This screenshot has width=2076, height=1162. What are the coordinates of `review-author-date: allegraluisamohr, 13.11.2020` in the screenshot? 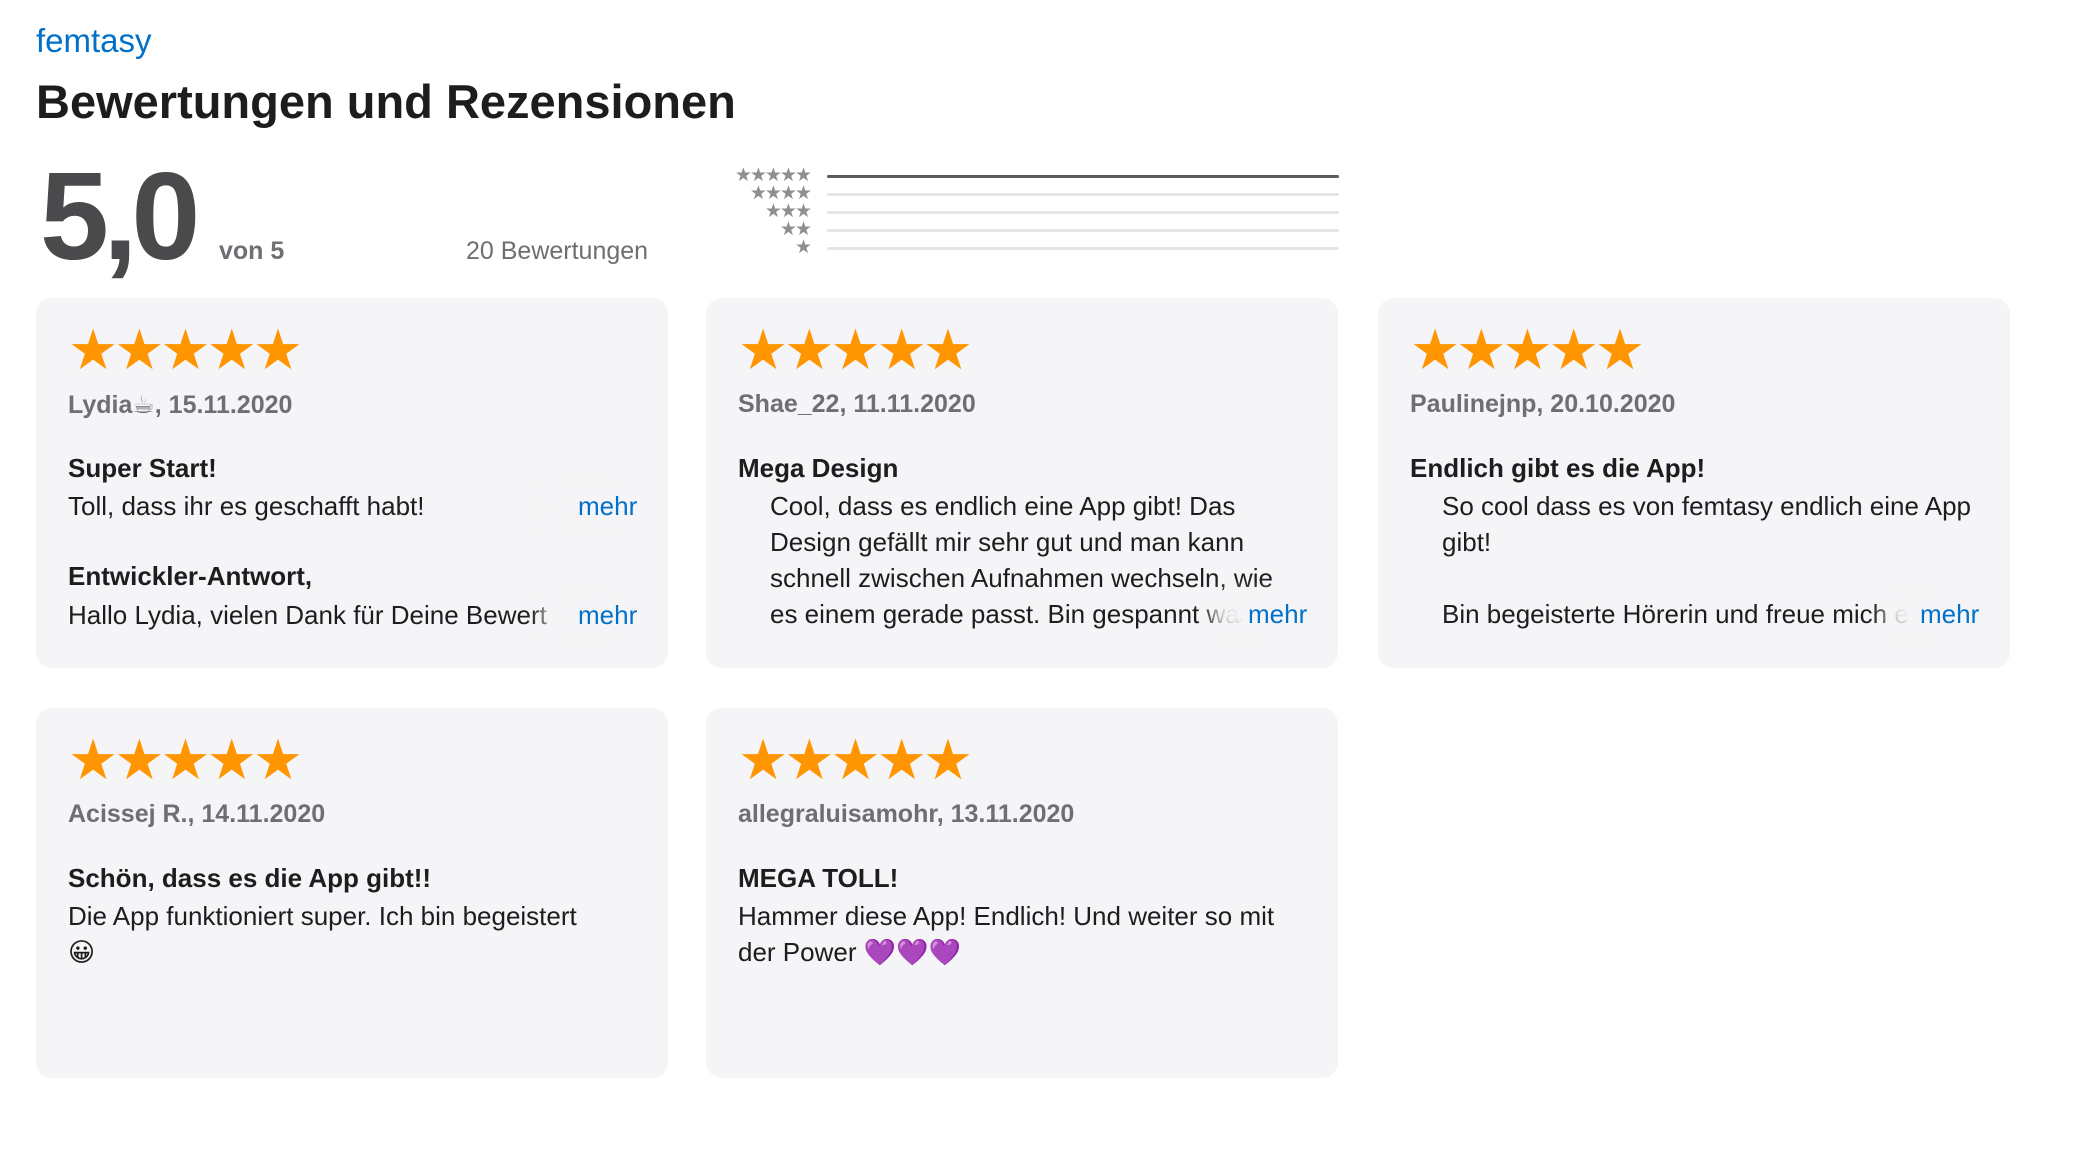 It's located at (906, 814).